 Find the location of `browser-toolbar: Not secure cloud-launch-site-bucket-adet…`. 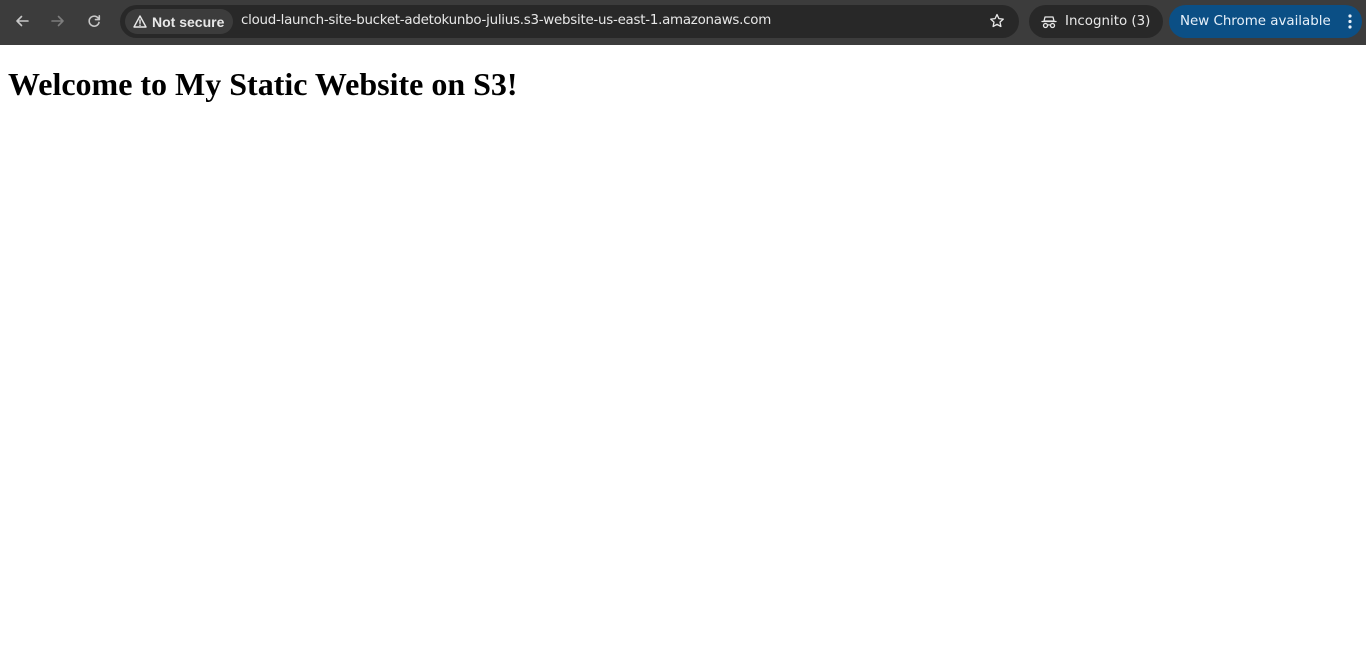

browser-toolbar: Not secure cloud-launch-site-bucket-adet… is located at coordinates (683, 22).